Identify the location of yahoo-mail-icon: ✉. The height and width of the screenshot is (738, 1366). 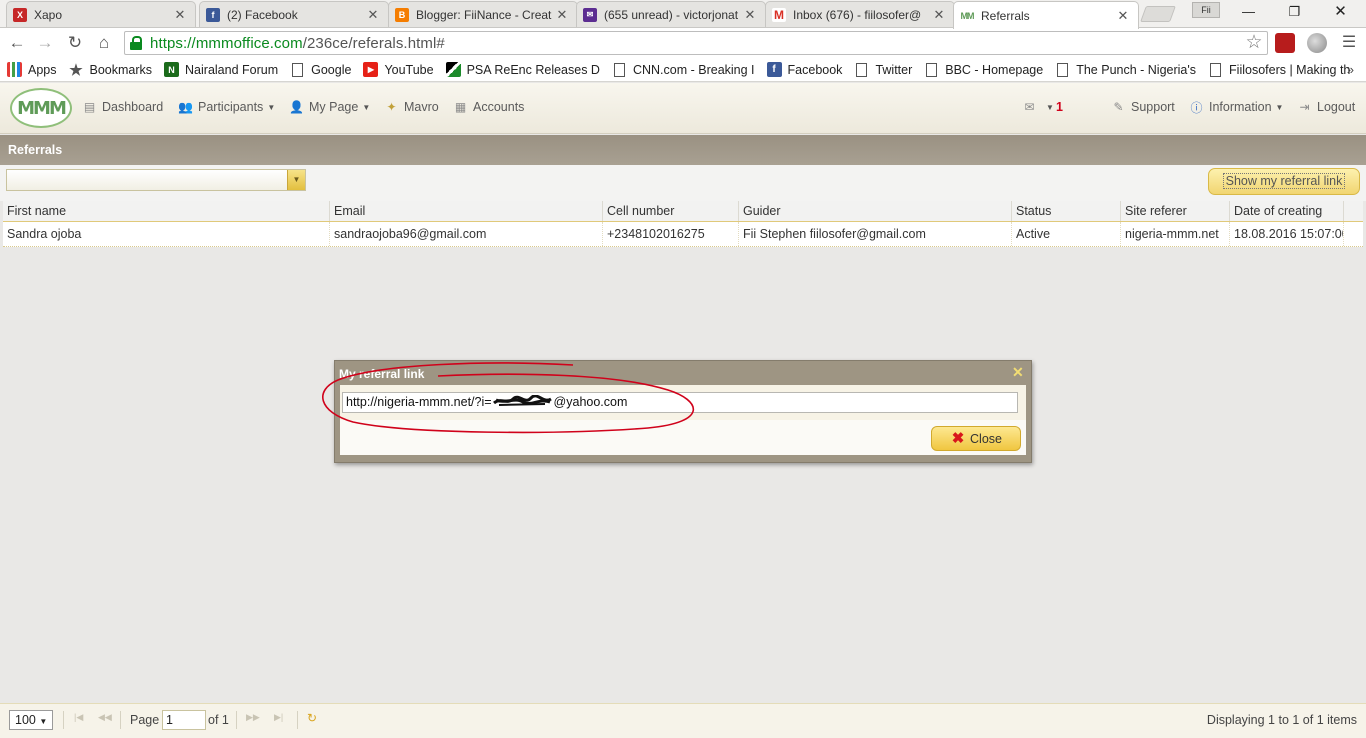
(590, 14).